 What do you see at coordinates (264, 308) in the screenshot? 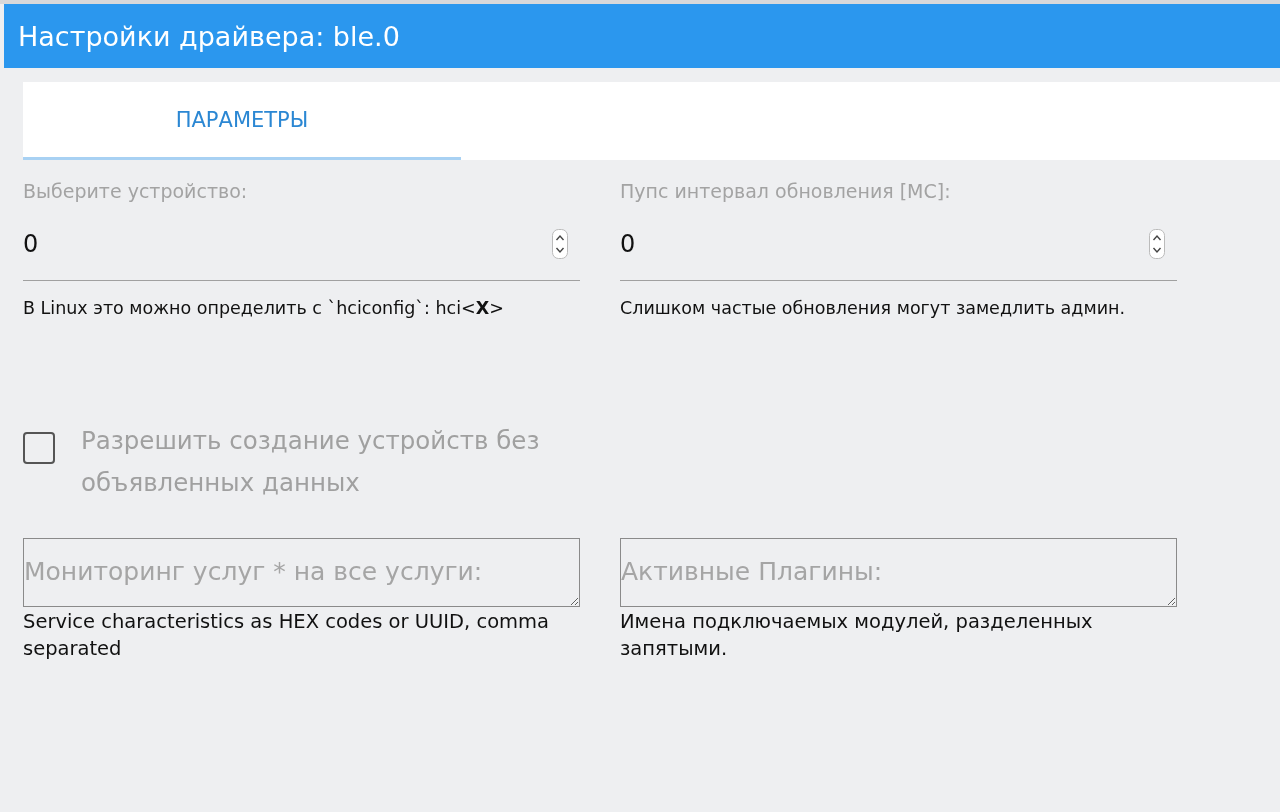
I see `help-text: В Linux это можно определить с `hciconfig`: hci<X>` at bounding box center [264, 308].